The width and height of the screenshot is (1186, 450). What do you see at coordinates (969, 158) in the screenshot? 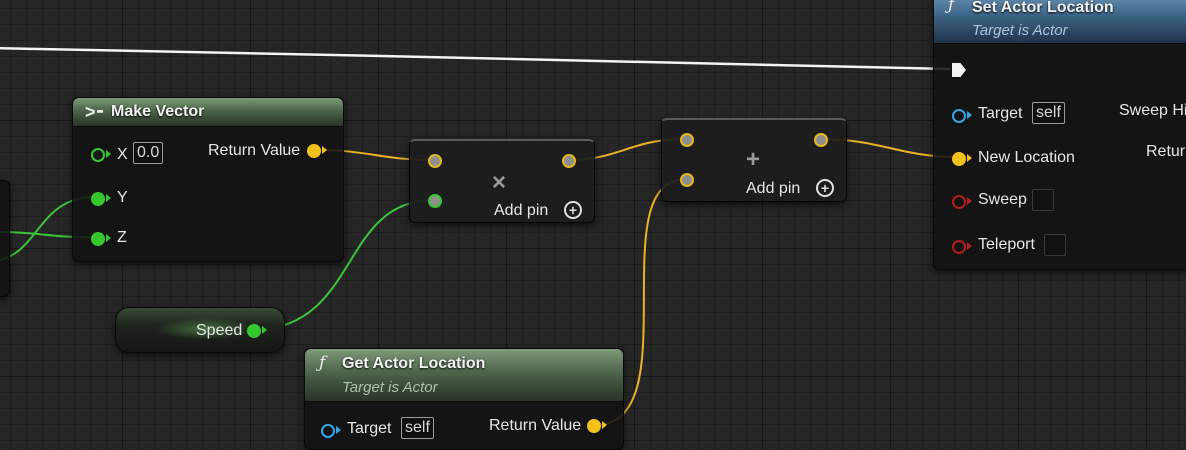
I see `new-location-arrow-icon` at bounding box center [969, 158].